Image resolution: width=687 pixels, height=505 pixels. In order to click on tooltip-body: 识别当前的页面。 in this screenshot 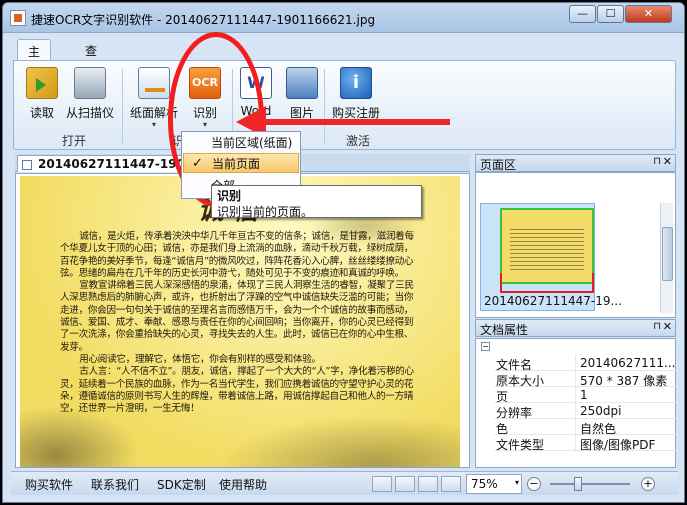, I will do `click(265, 212)`.